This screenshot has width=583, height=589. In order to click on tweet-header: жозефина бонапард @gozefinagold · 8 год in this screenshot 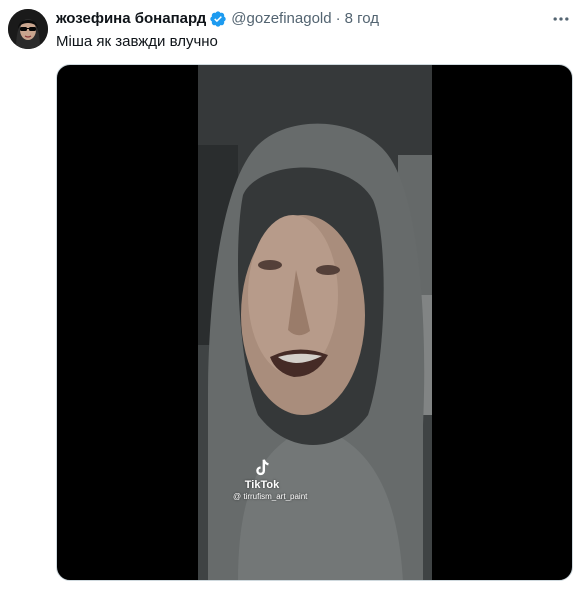, I will do `click(217, 19)`.